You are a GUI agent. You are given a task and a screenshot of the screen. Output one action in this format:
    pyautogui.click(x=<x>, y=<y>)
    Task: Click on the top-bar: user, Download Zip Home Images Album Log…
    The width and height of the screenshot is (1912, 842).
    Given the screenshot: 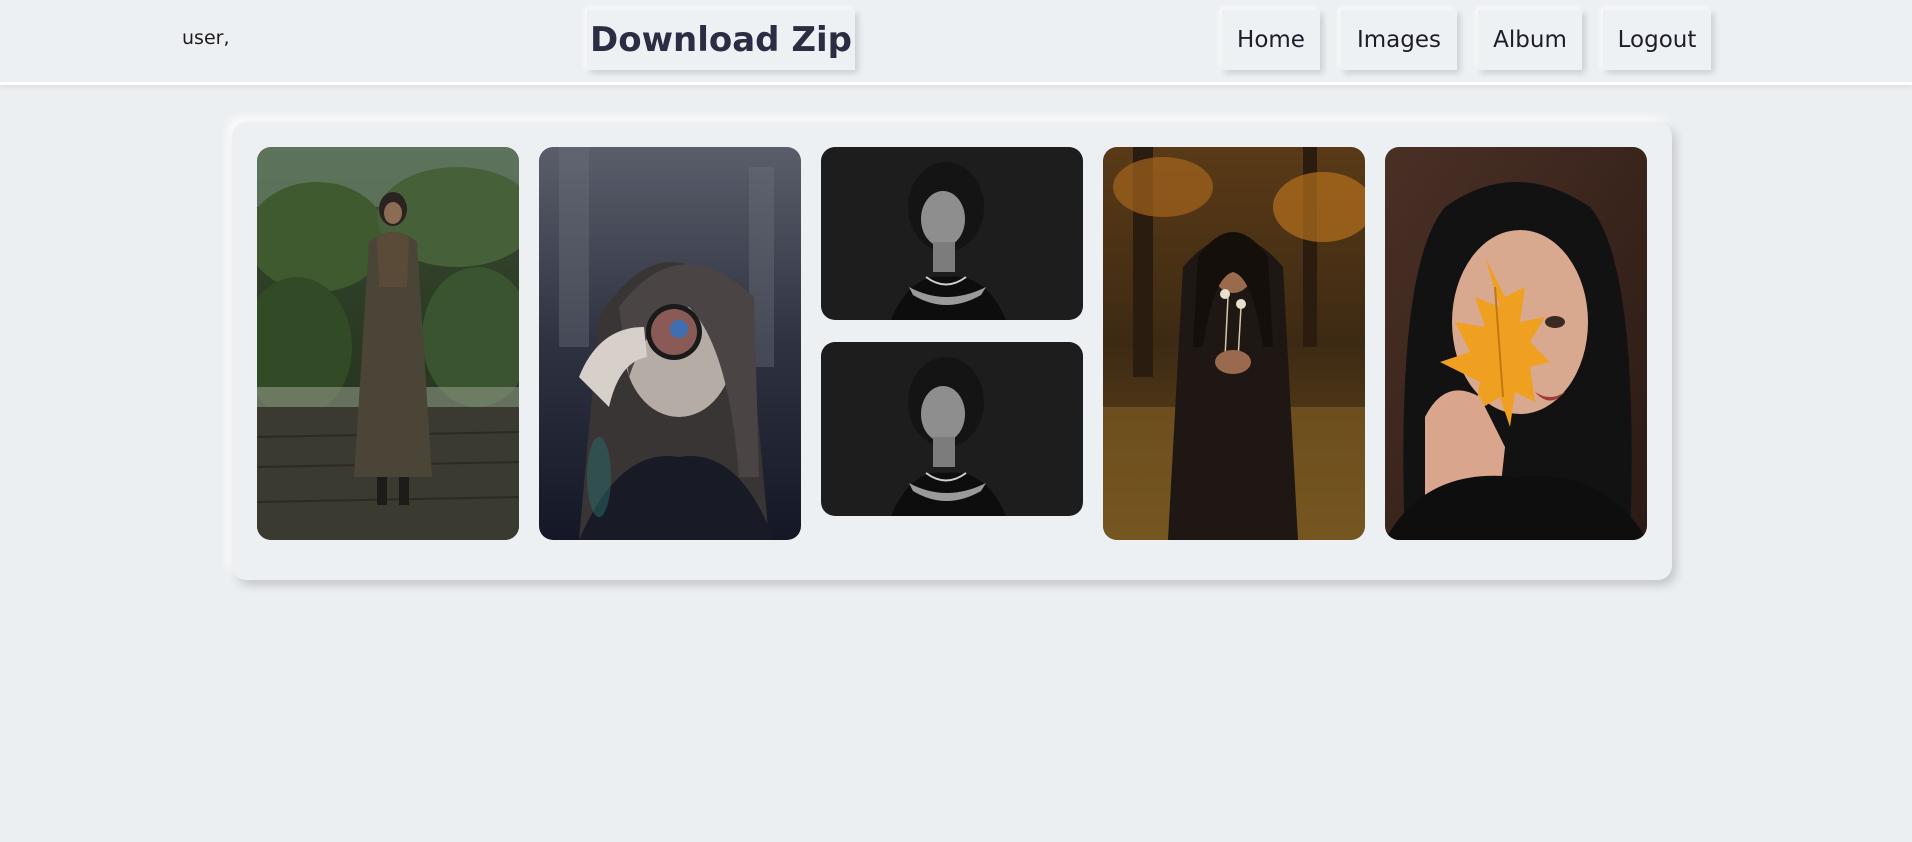 What is the action you would take?
    pyautogui.click(x=956, y=42)
    